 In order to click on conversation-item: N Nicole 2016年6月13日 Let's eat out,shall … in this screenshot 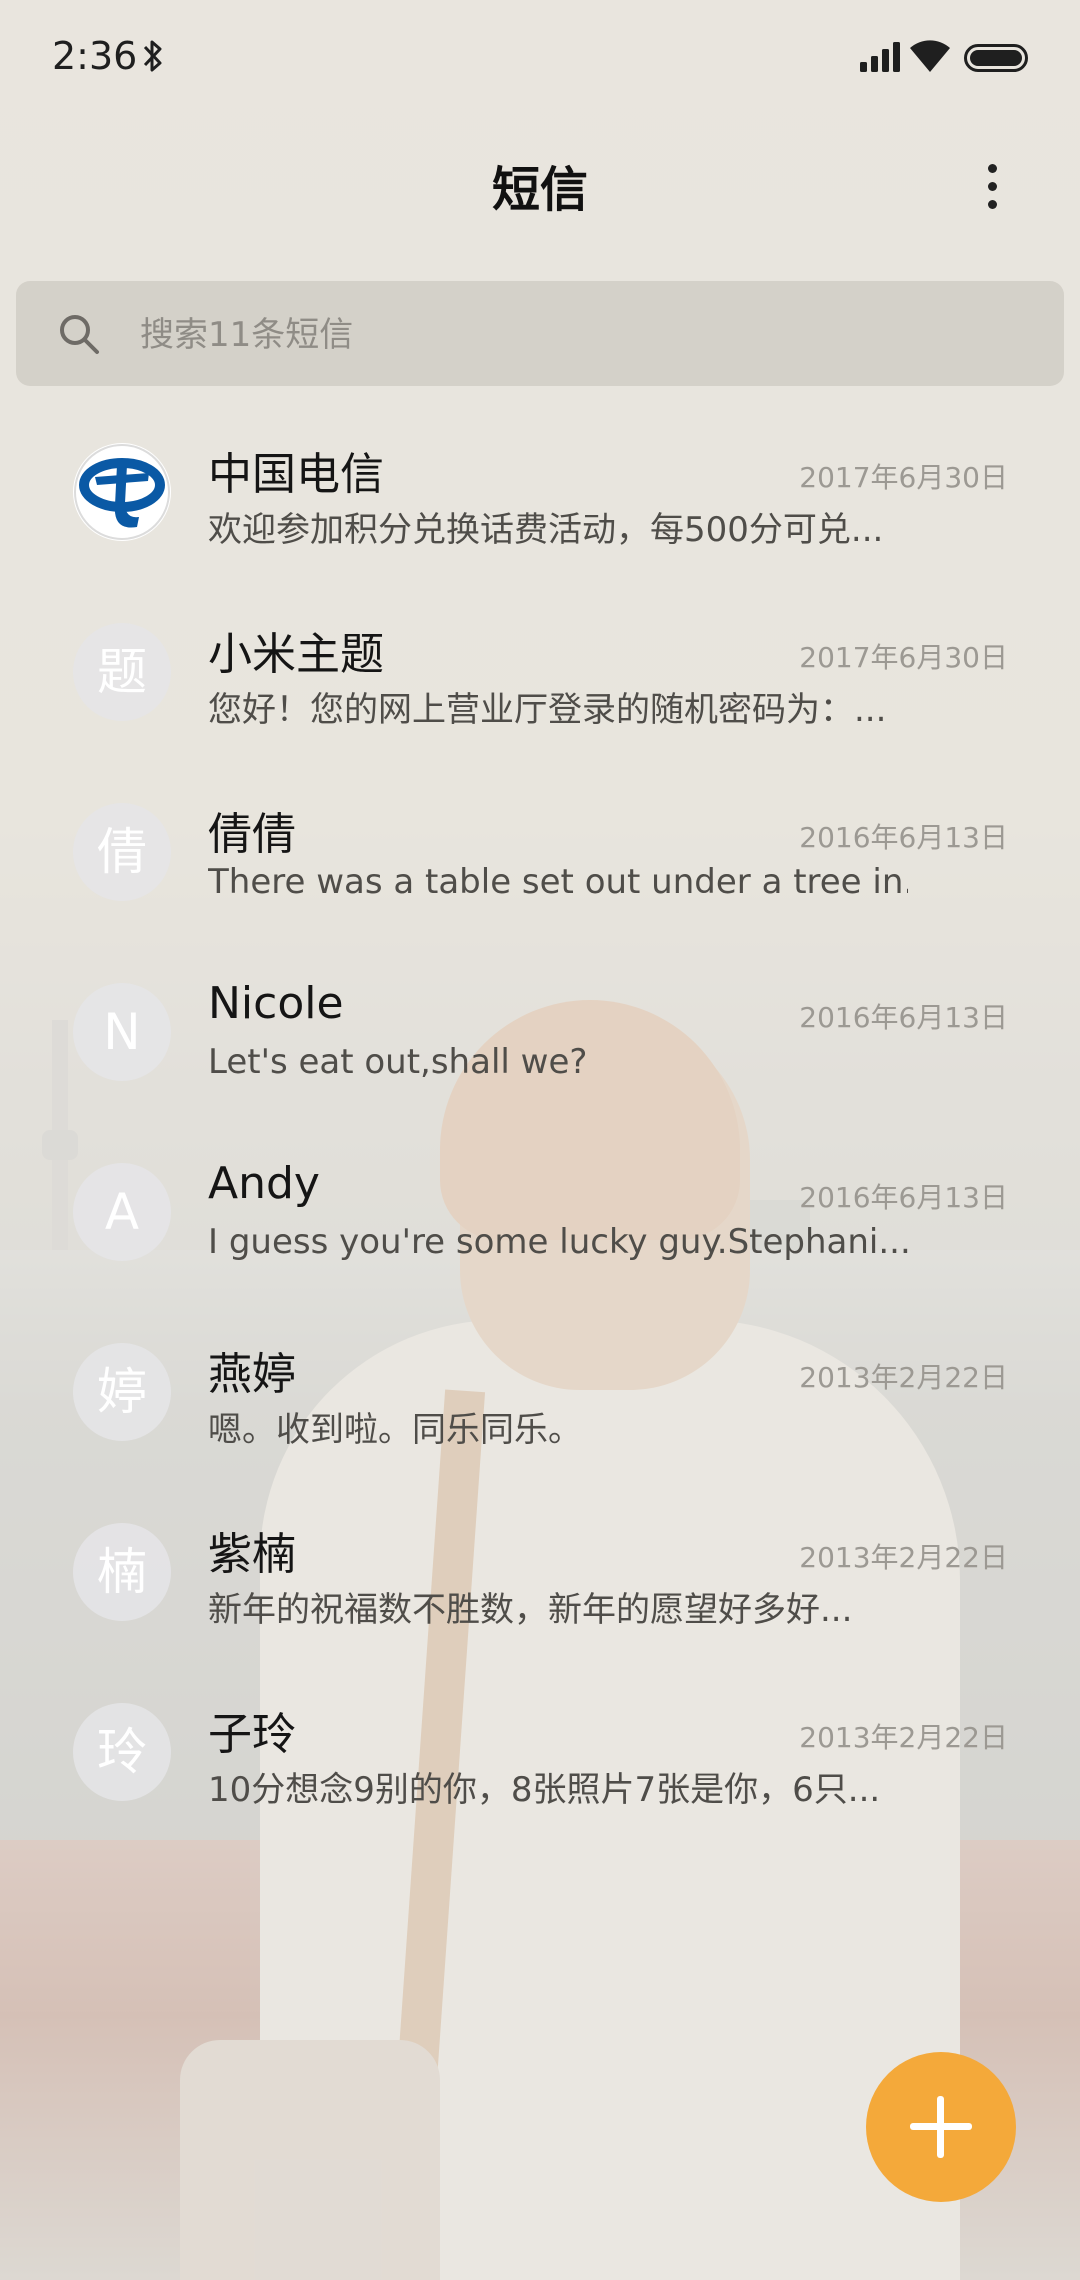, I will do `click(540, 1040)`.